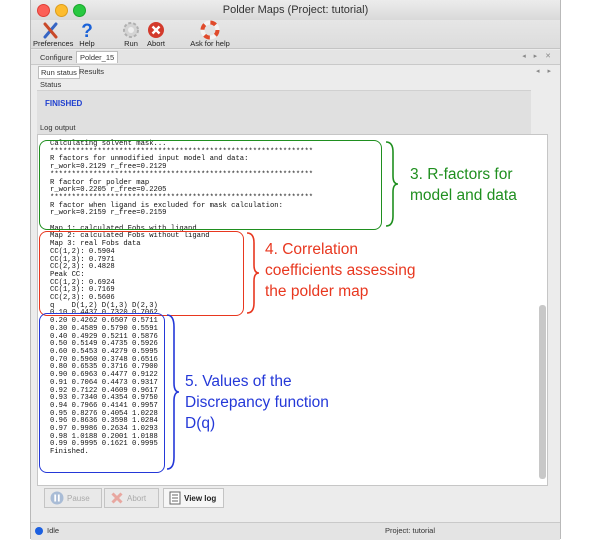 This screenshot has width=591, height=540. Describe the element at coordinates (295, 72) in the screenshot. I see `subtab-bar: Run status Results ◂ ▸` at that location.